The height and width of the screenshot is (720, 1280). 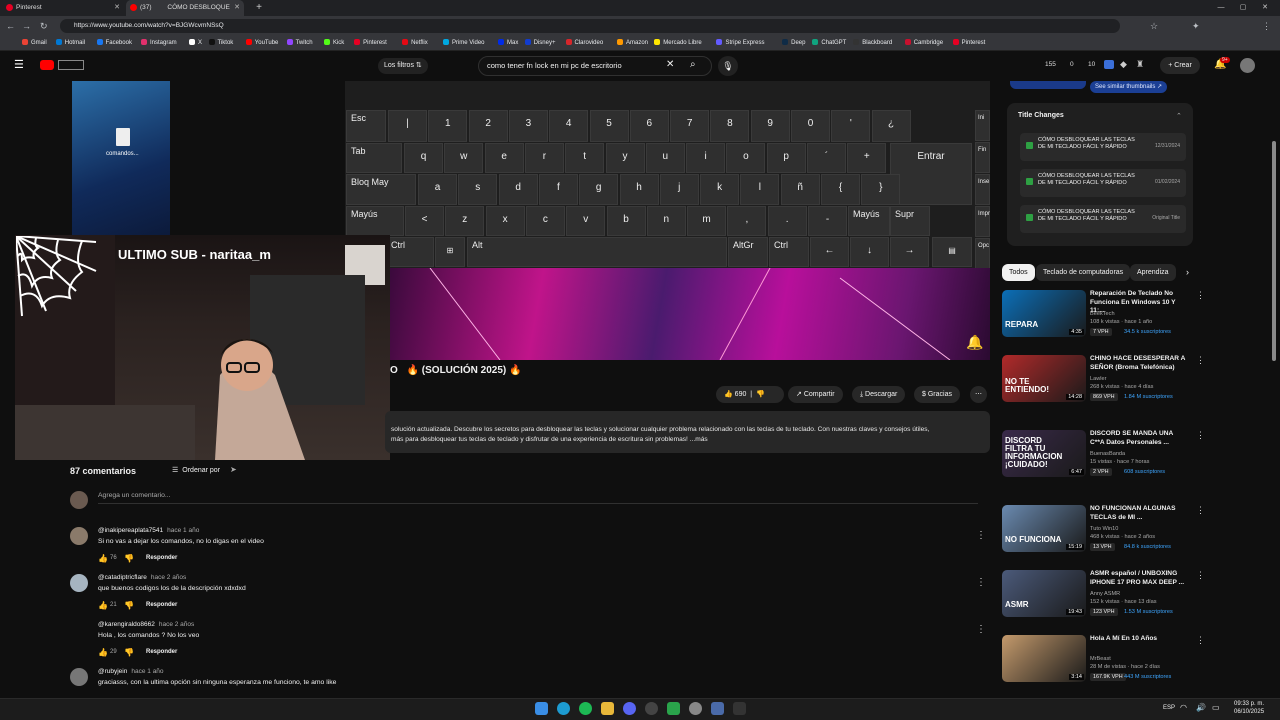 What do you see at coordinates (103, 605) in the screenshot?
I see `thumbs-up-icon: 👍` at bounding box center [103, 605].